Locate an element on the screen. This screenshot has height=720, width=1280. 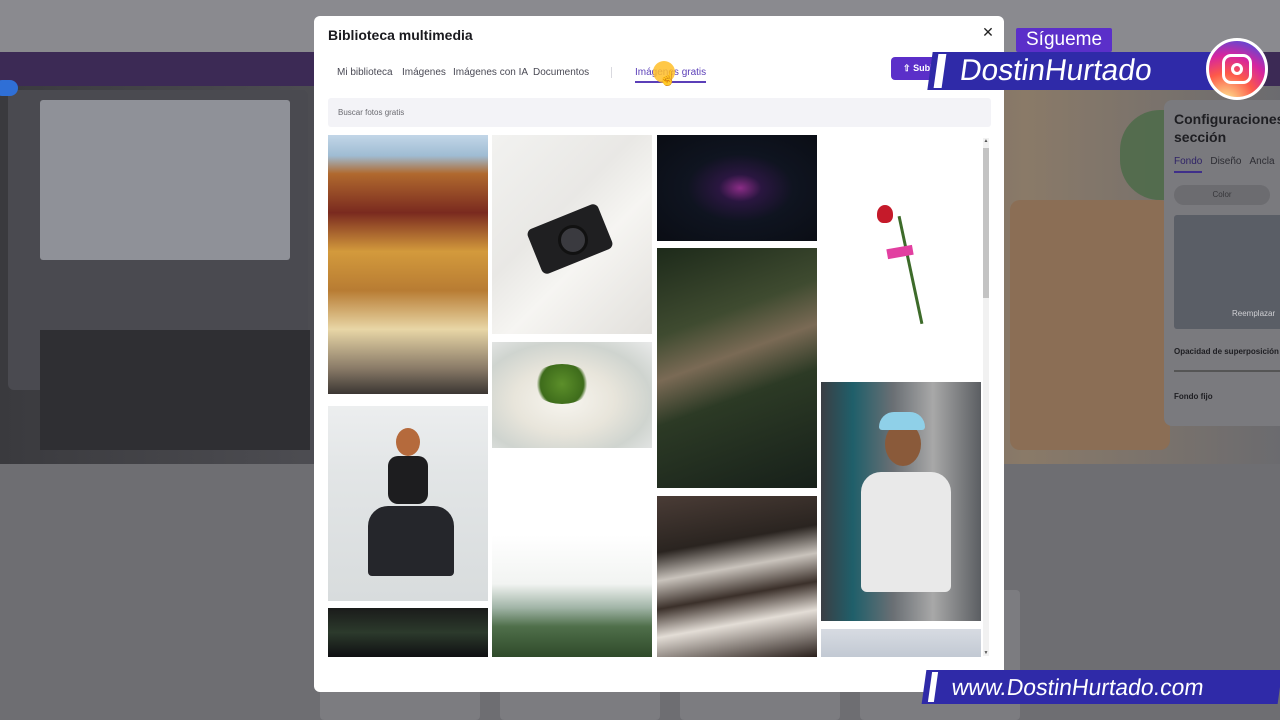
fixed-background-label: Fondo fijo is located at coordinates (1193, 396).